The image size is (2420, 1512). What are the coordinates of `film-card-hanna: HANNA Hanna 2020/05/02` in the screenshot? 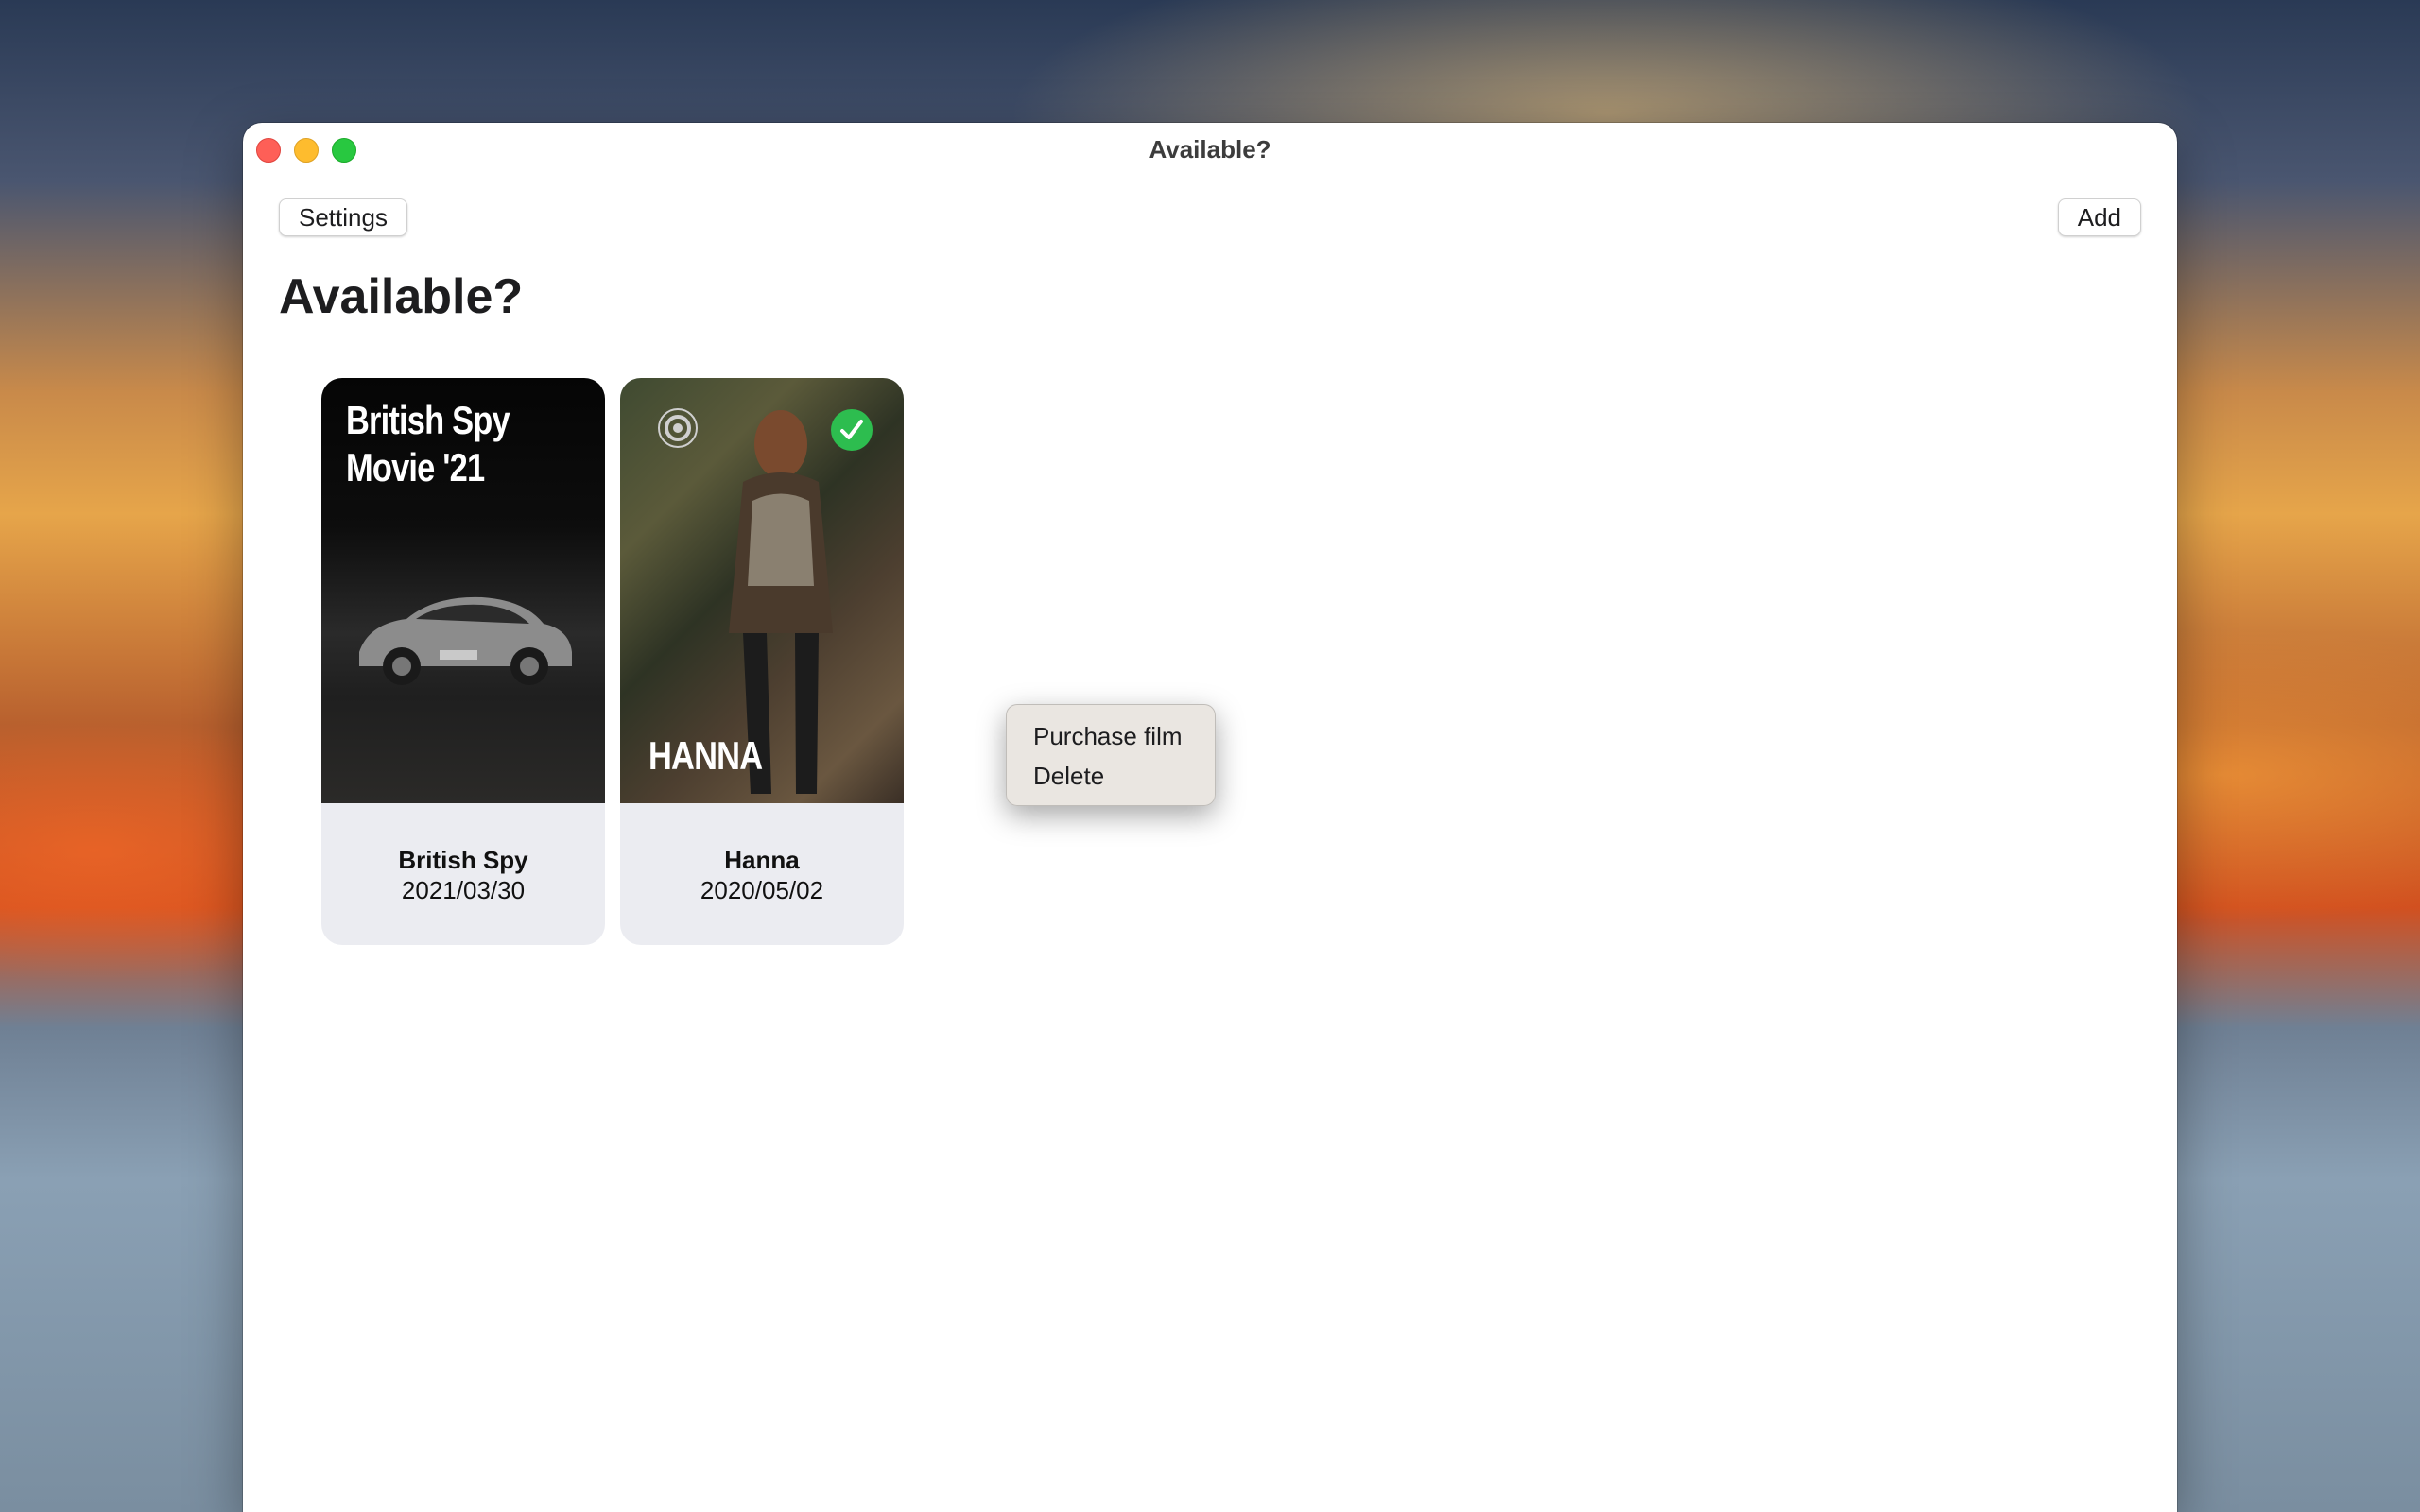 It's located at (762, 661).